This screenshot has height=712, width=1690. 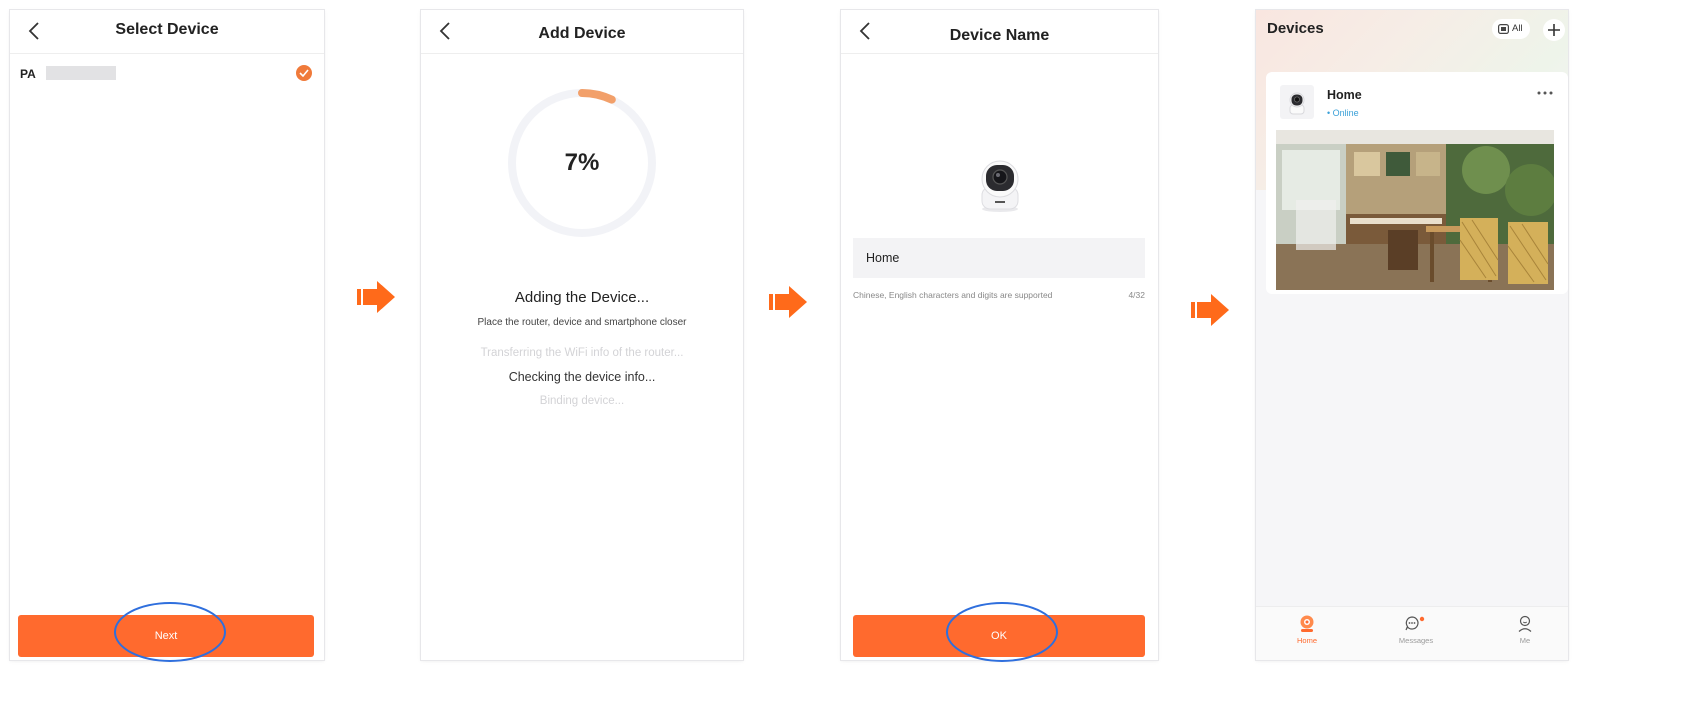 What do you see at coordinates (1415, 210) in the screenshot?
I see `camera-preview-image` at bounding box center [1415, 210].